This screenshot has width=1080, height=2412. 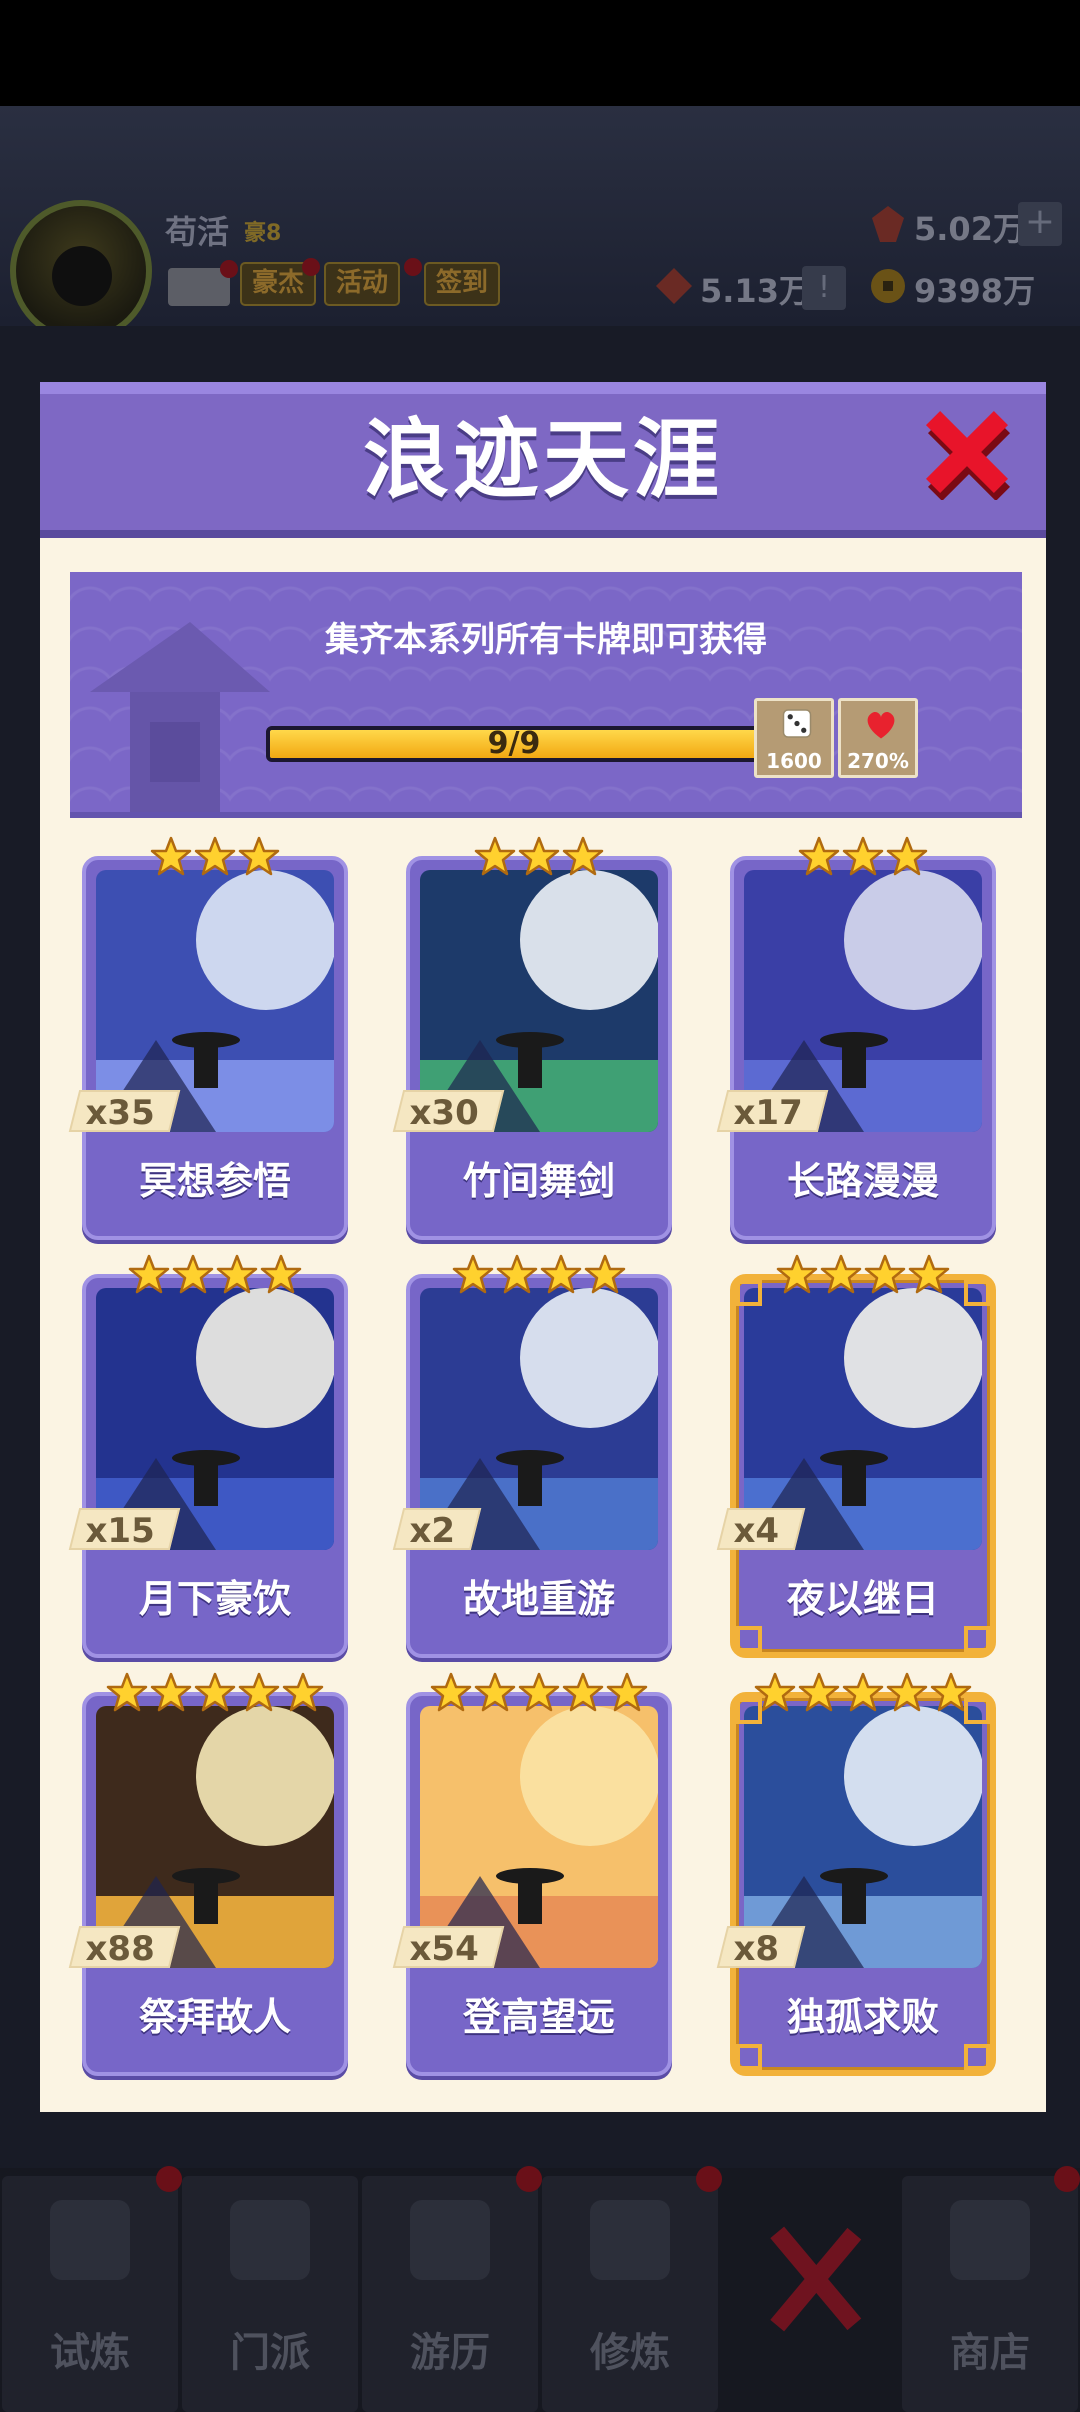 I want to click on nav-trial-label: 试炼, so click(x=90, y=2353).